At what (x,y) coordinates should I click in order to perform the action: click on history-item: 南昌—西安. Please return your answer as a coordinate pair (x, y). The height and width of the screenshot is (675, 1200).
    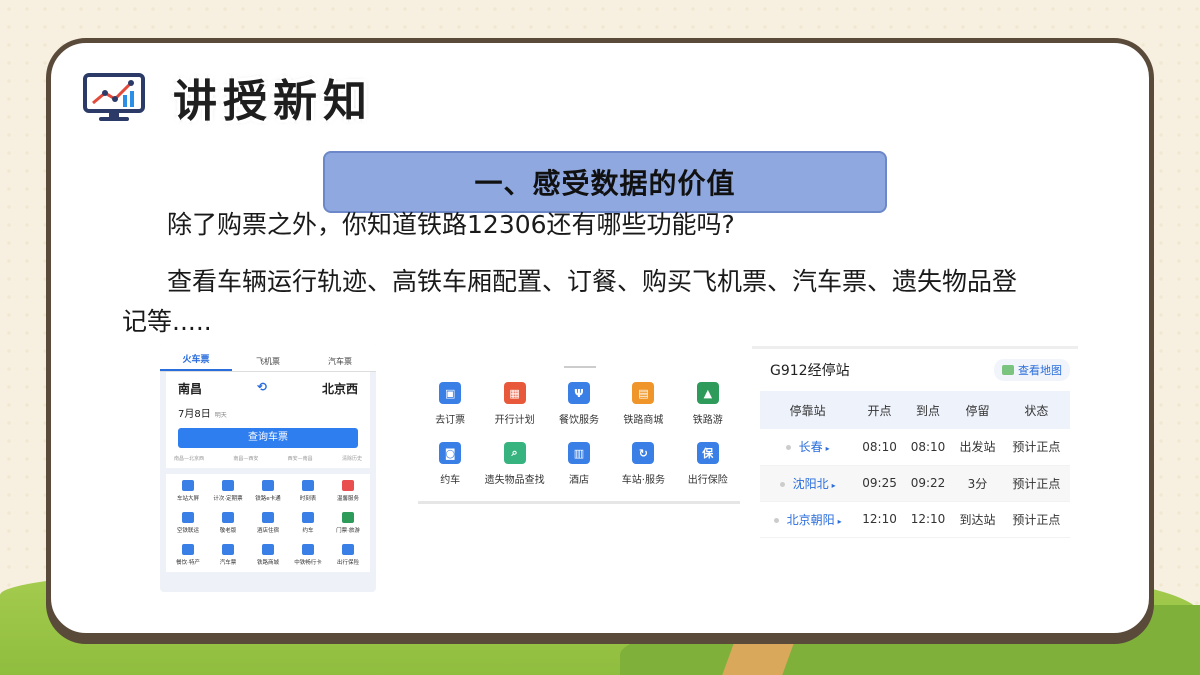
    Looking at the image, I should click on (245, 458).